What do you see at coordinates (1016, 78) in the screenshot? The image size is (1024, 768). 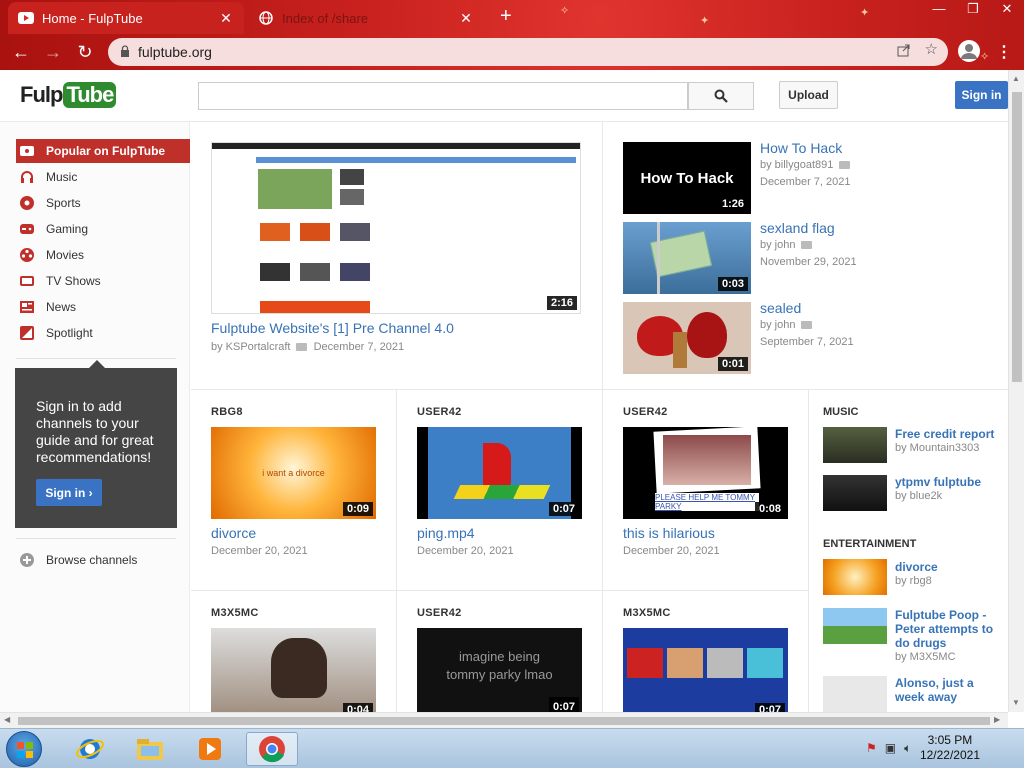 I see `scroll-up-icon: ▲` at bounding box center [1016, 78].